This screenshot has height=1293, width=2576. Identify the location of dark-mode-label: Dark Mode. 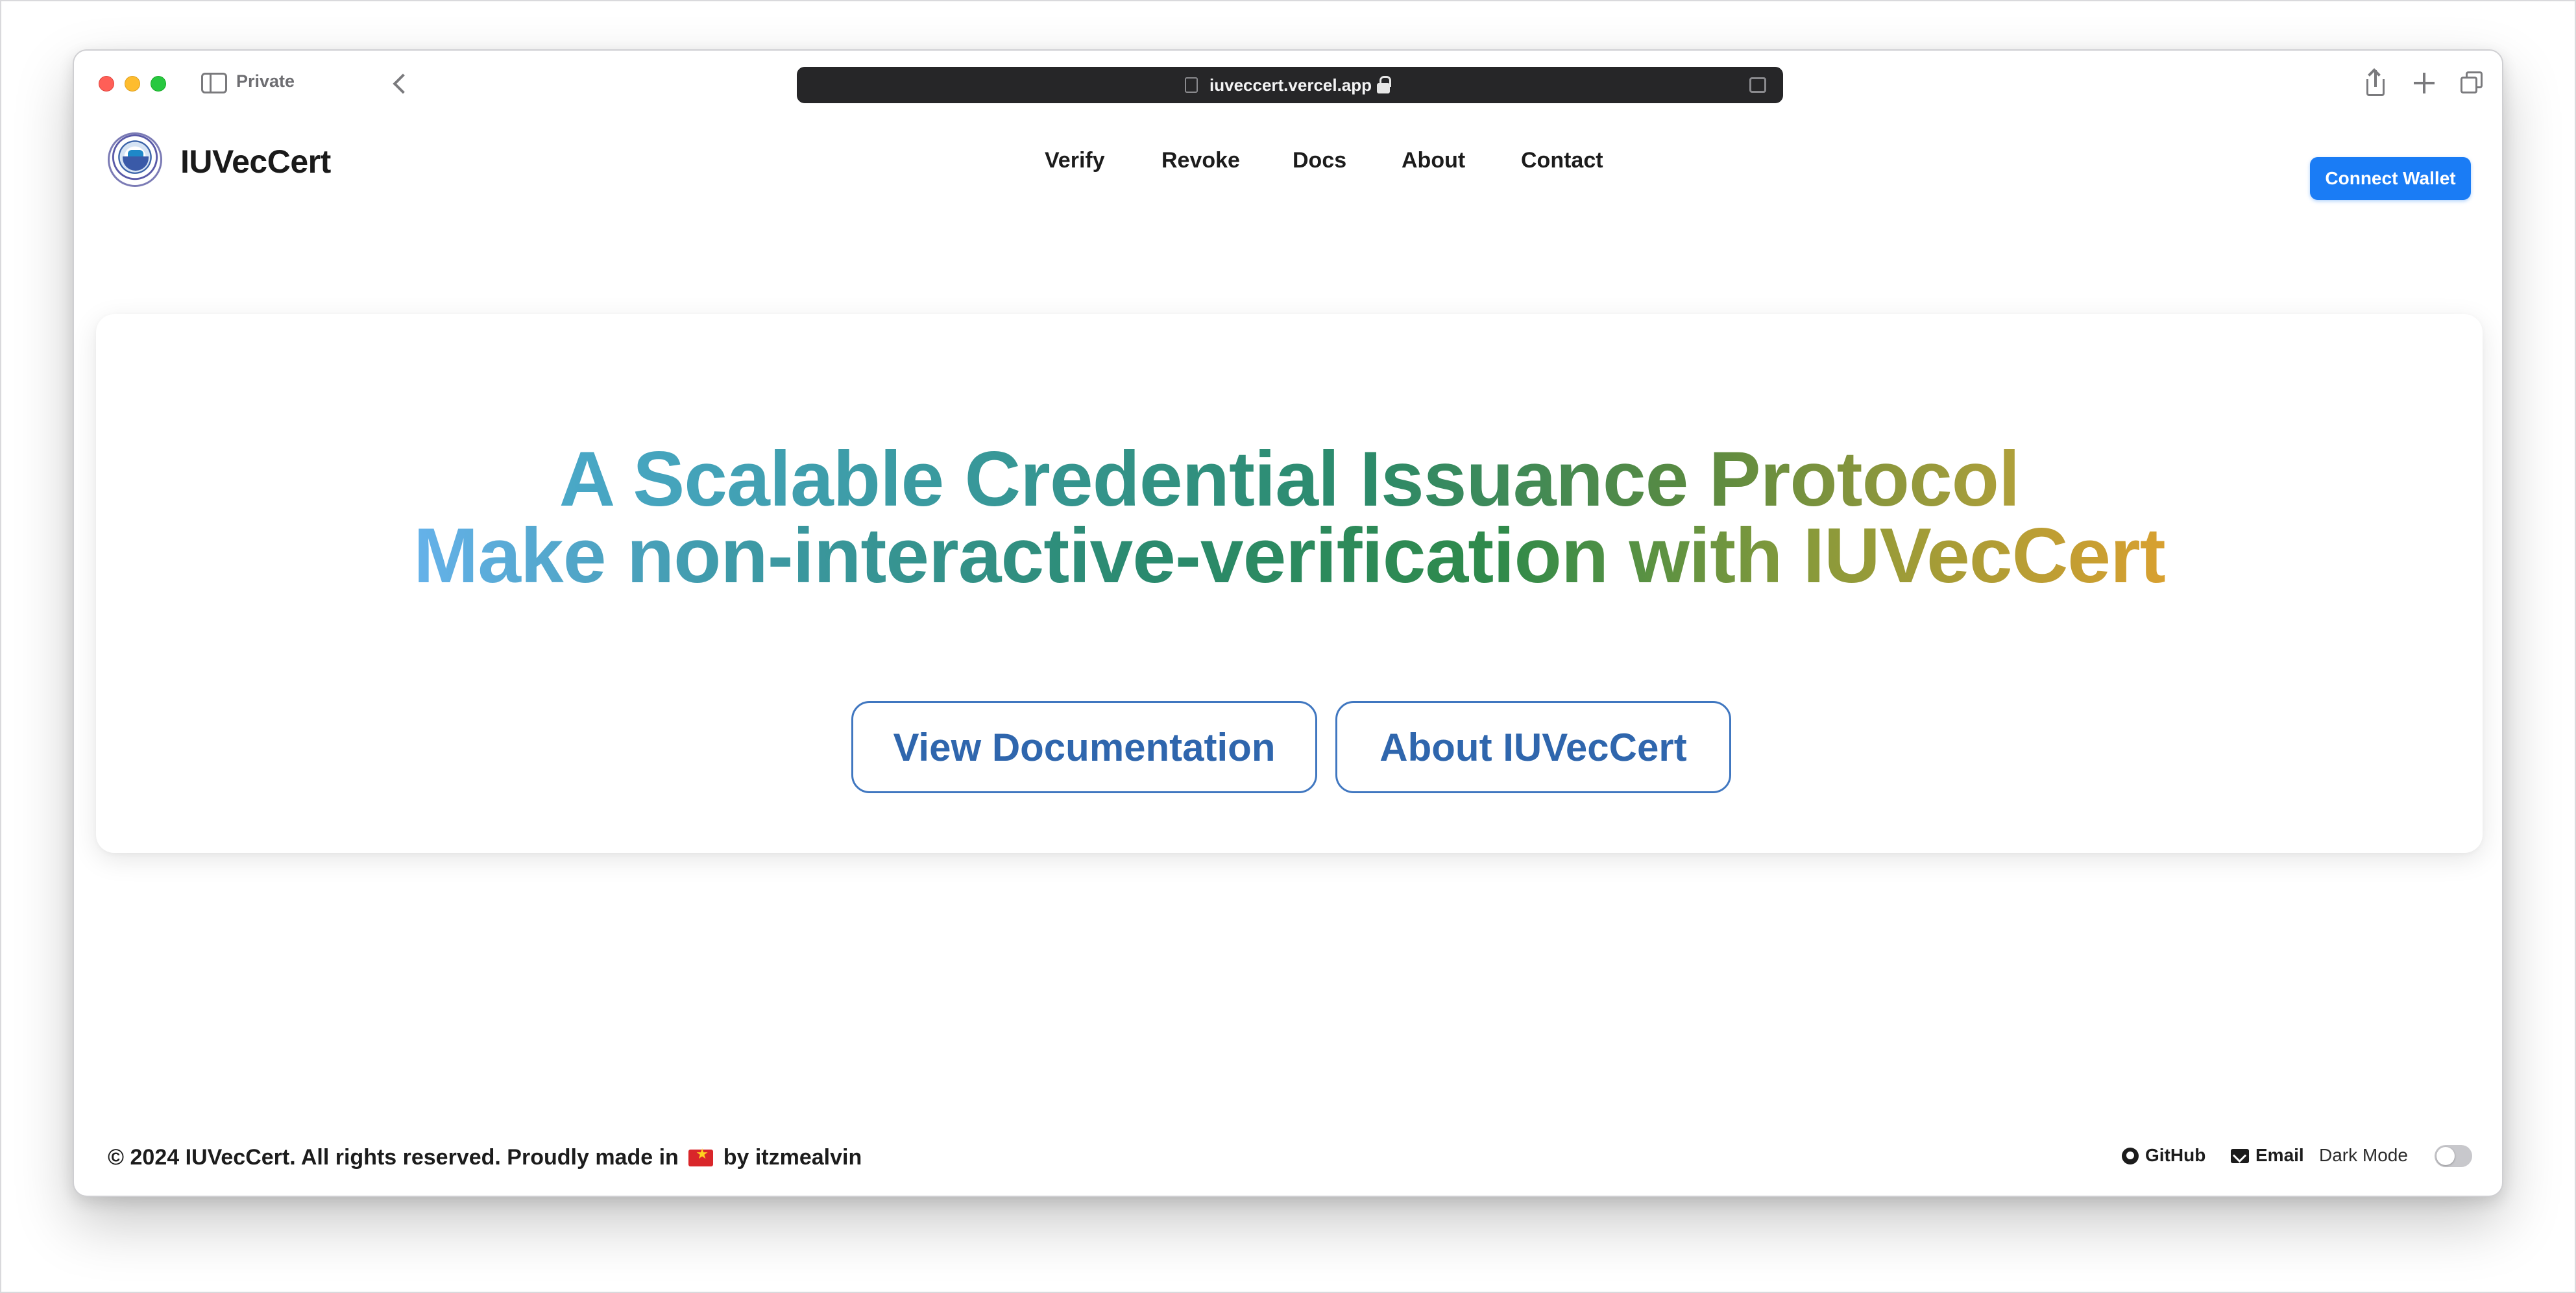
(2363, 1155).